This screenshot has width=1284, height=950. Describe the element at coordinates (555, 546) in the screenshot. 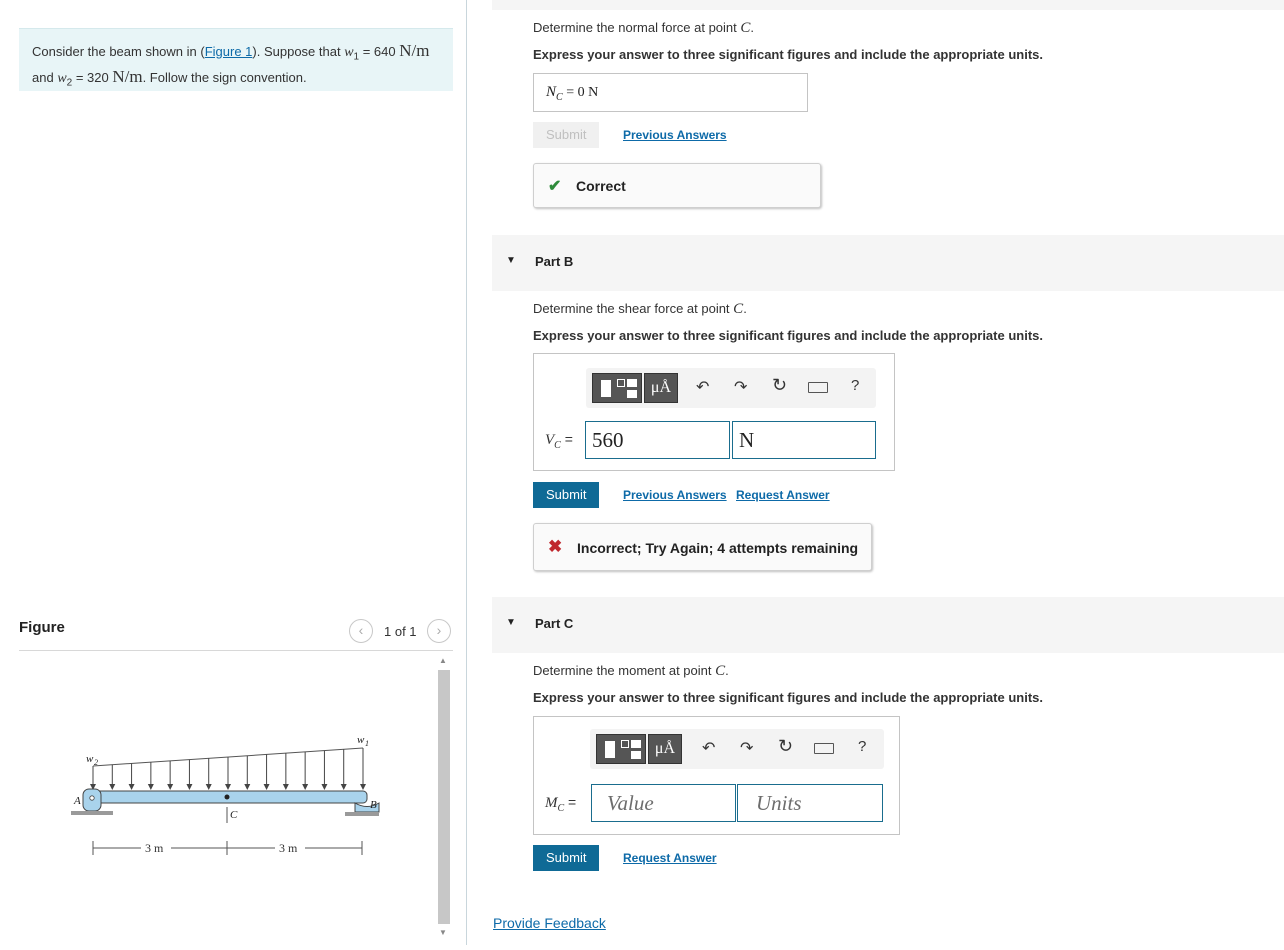

I see `cross-icon: ✖` at that location.